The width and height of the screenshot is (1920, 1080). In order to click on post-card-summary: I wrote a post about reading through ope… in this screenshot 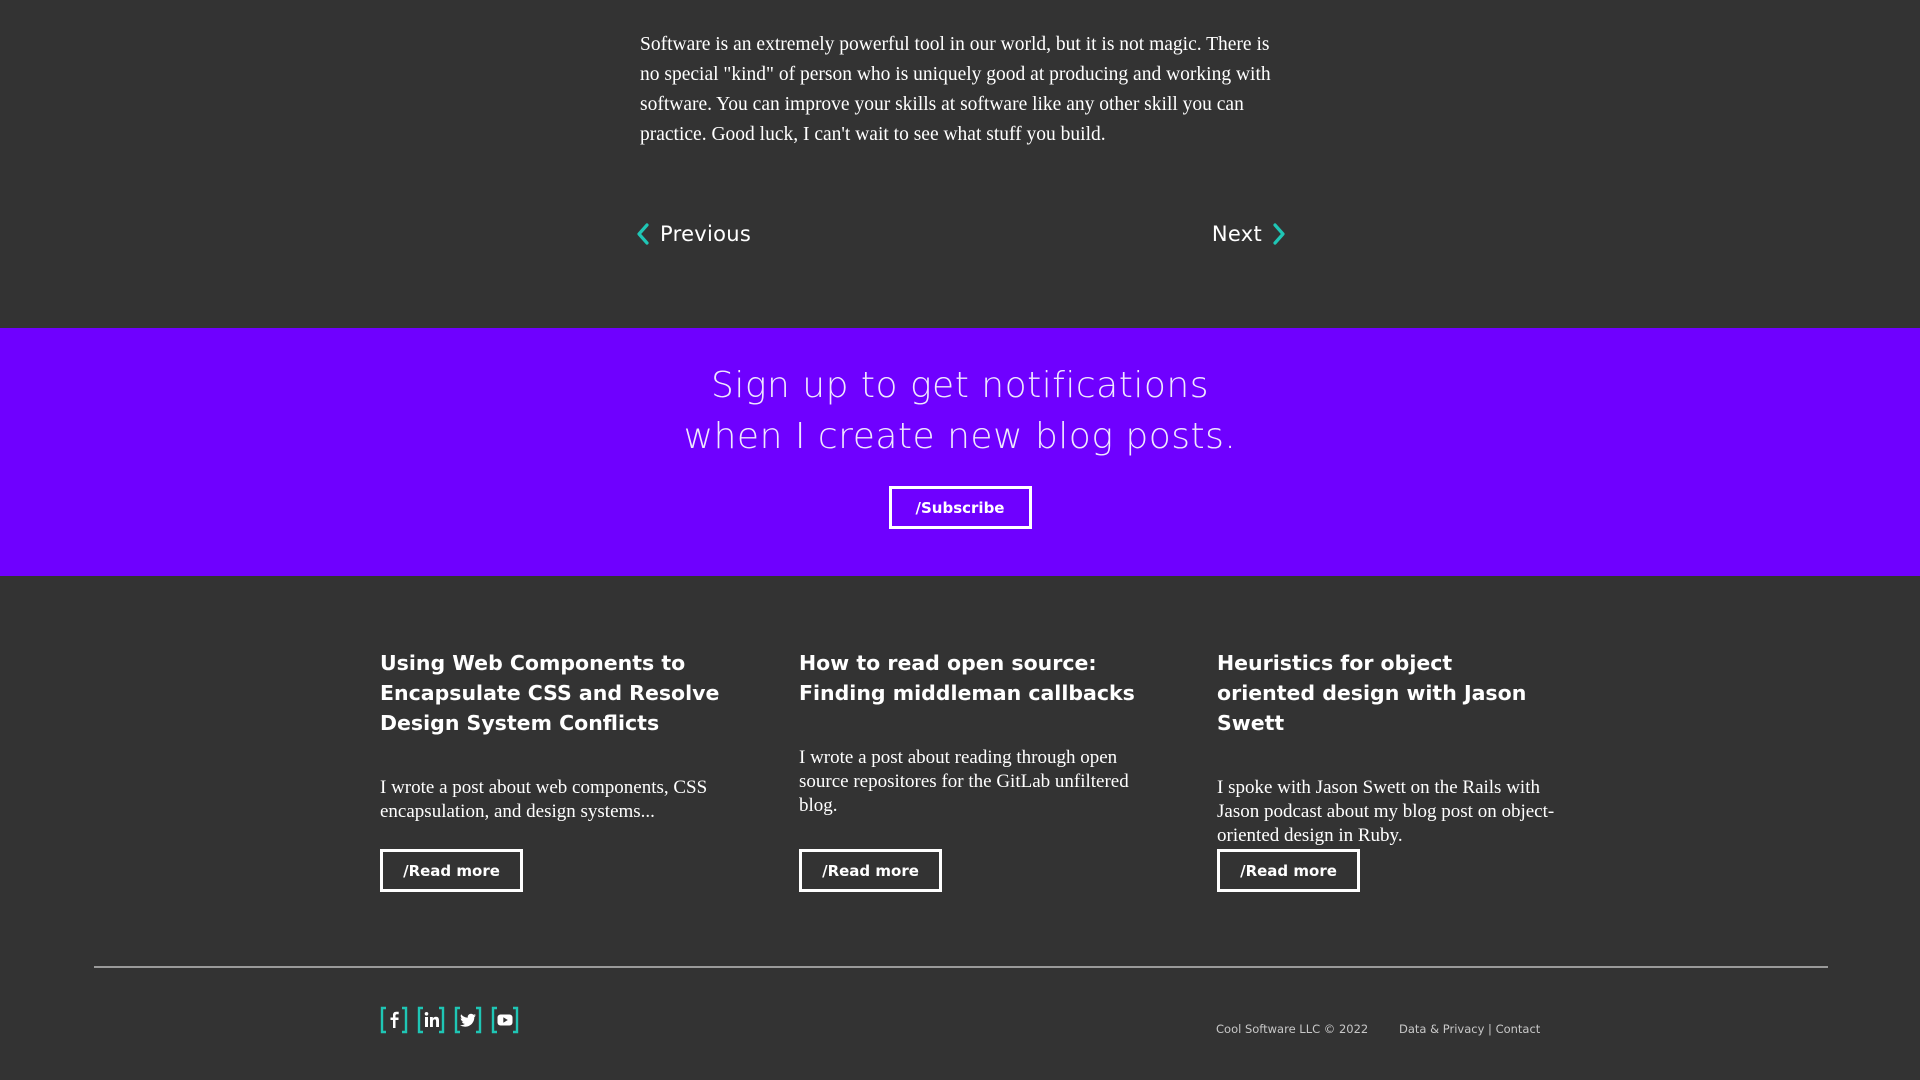, I will do `click(964, 781)`.